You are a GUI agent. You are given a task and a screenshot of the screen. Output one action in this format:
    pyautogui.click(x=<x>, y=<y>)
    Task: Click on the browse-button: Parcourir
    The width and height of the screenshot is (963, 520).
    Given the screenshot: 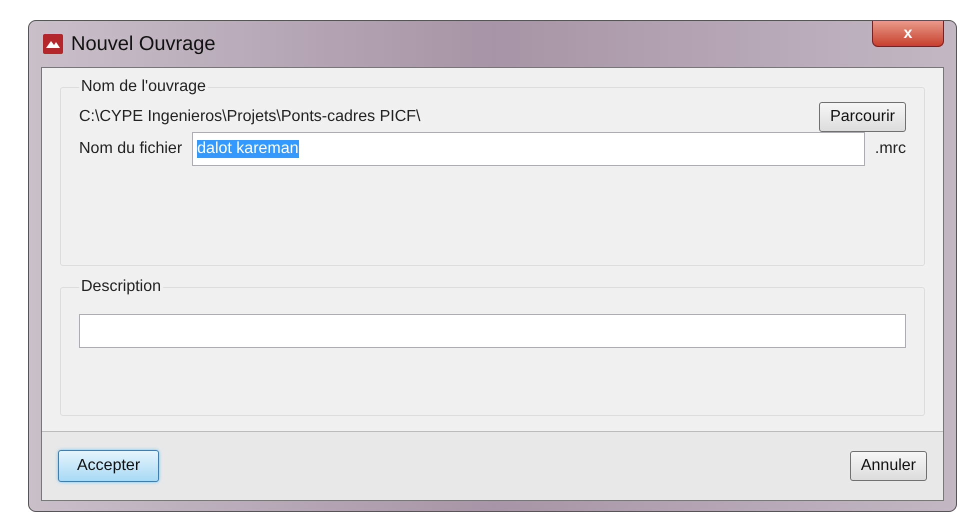 What is the action you would take?
    pyautogui.click(x=862, y=117)
    